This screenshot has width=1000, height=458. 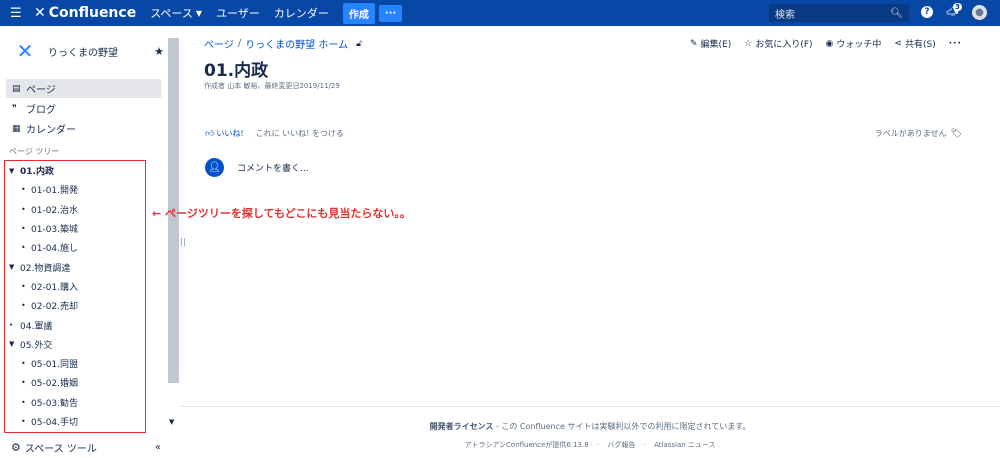 I want to click on create-button: 作成, so click(x=358, y=13).